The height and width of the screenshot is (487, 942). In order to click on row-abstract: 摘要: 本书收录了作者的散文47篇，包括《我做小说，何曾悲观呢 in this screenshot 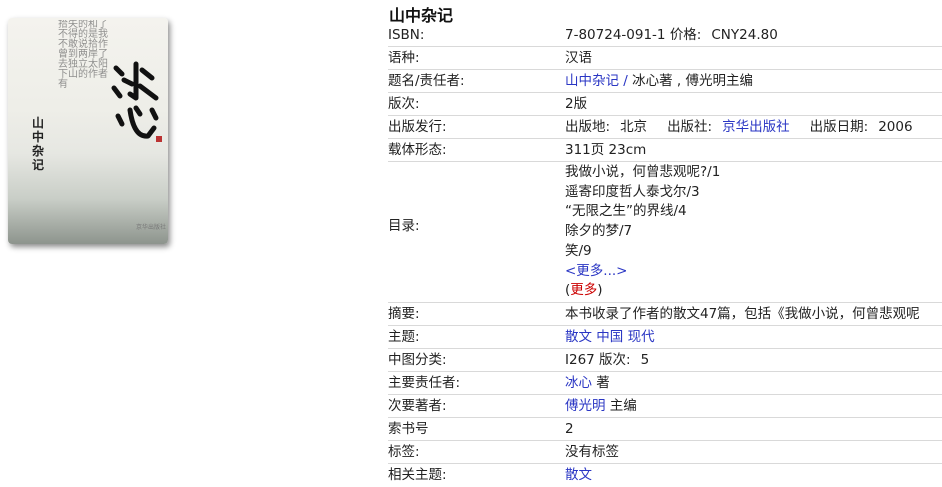, I will do `click(665, 314)`.